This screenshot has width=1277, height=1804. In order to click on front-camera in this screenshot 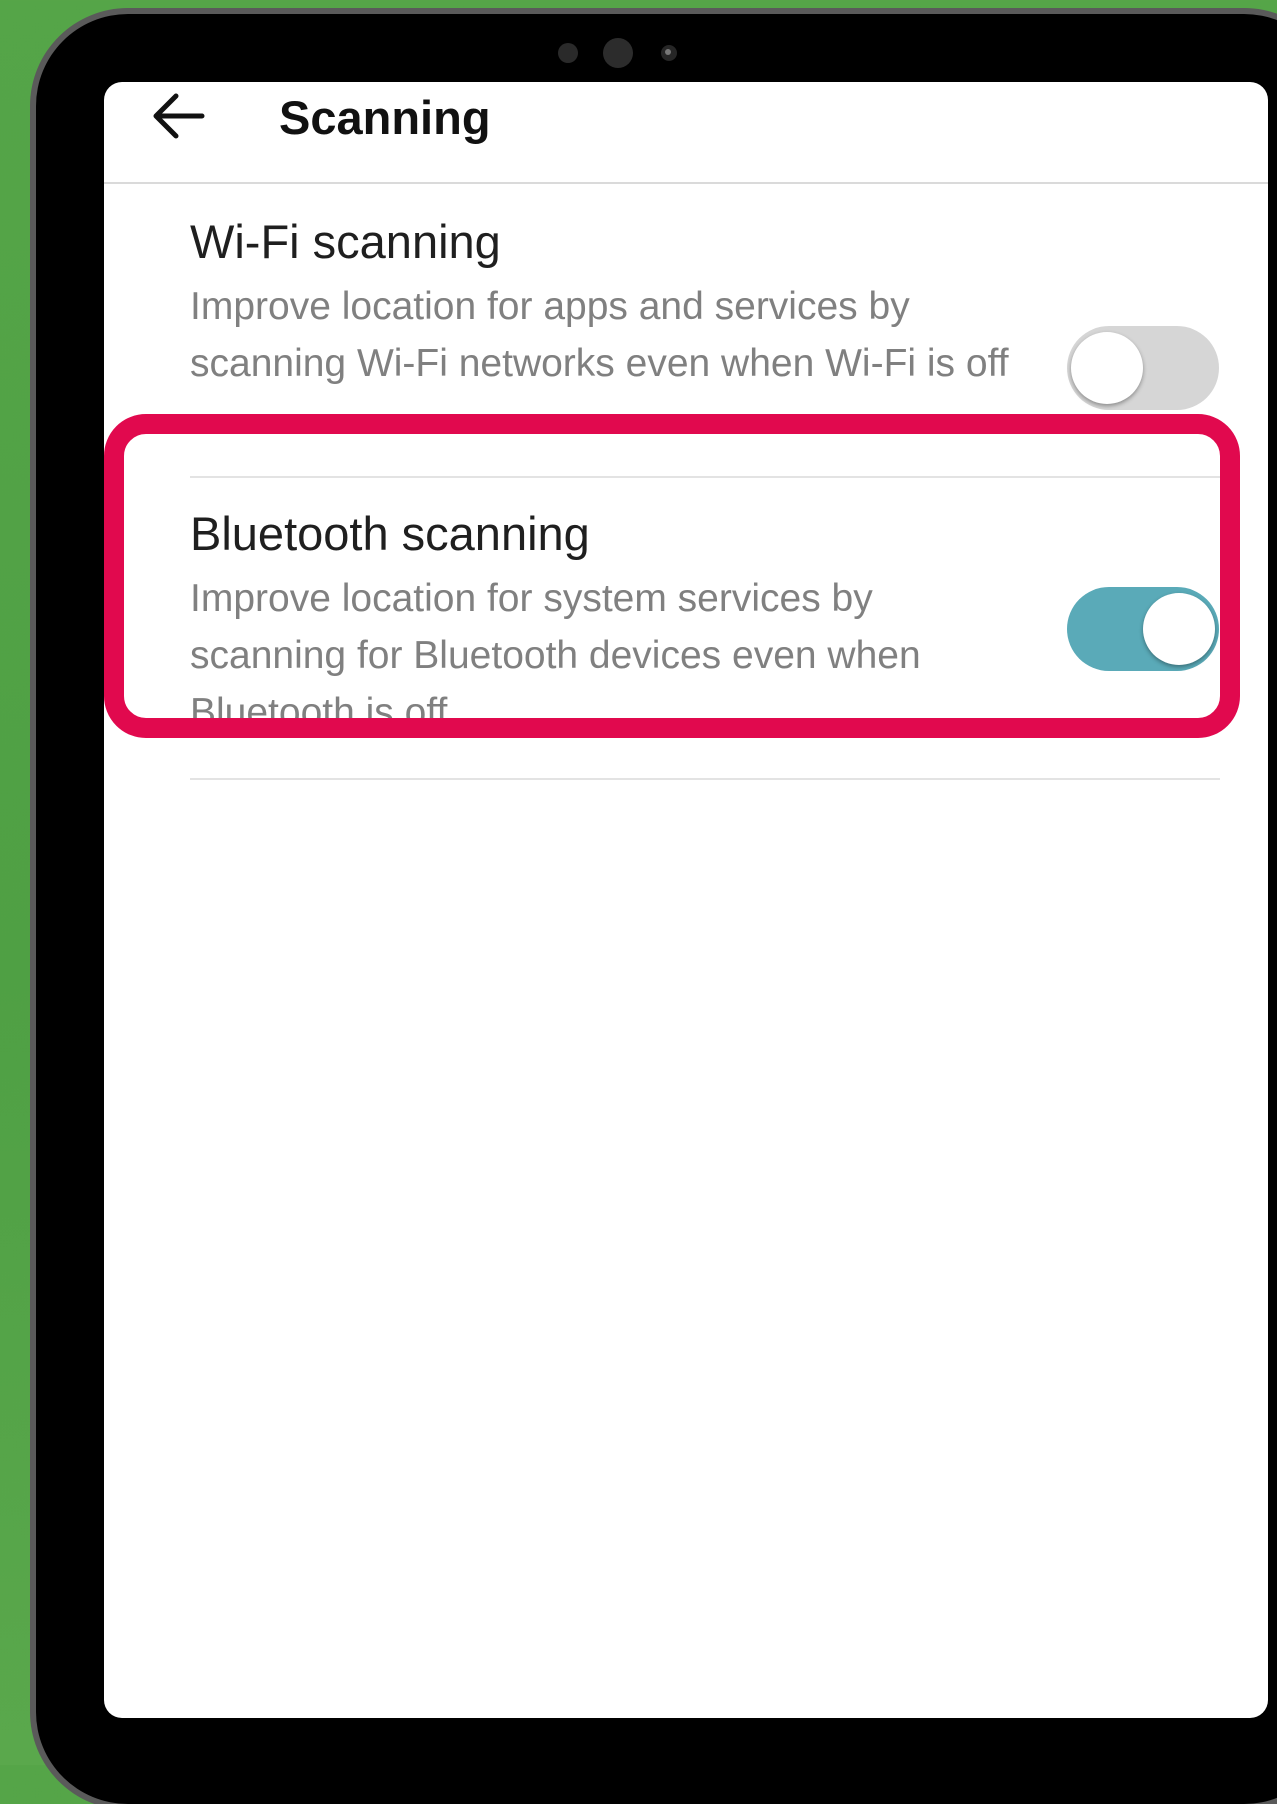, I will do `click(618, 53)`.